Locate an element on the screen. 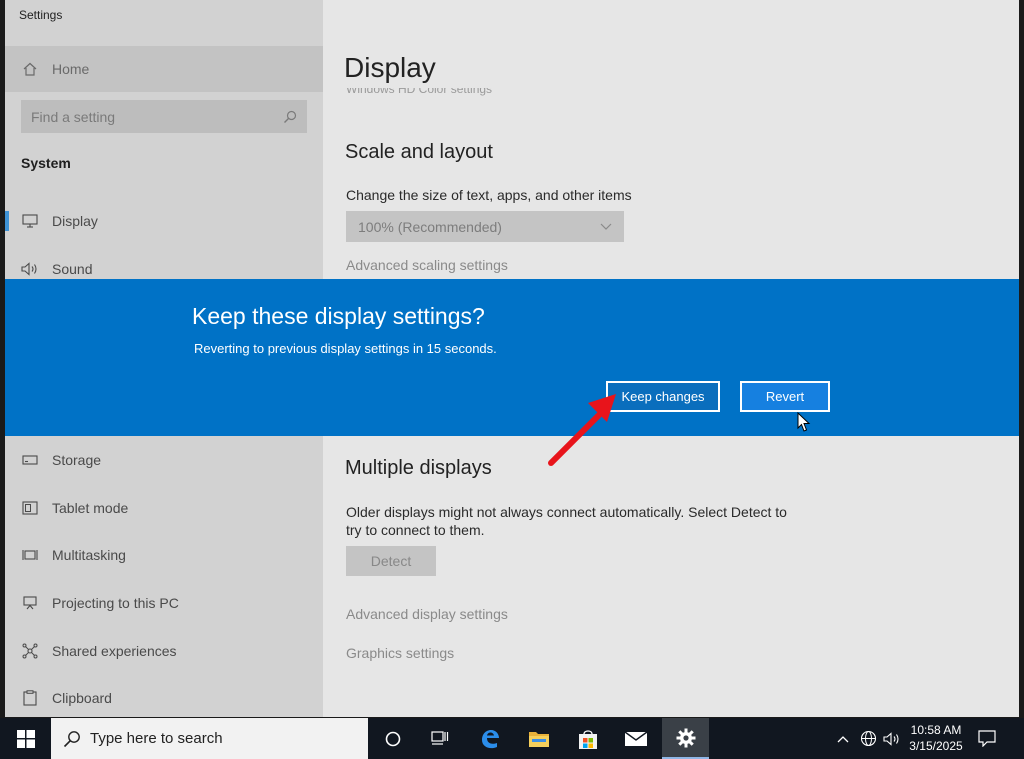  sidebar-item-label: Tablet mode is located at coordinates (90, 508).